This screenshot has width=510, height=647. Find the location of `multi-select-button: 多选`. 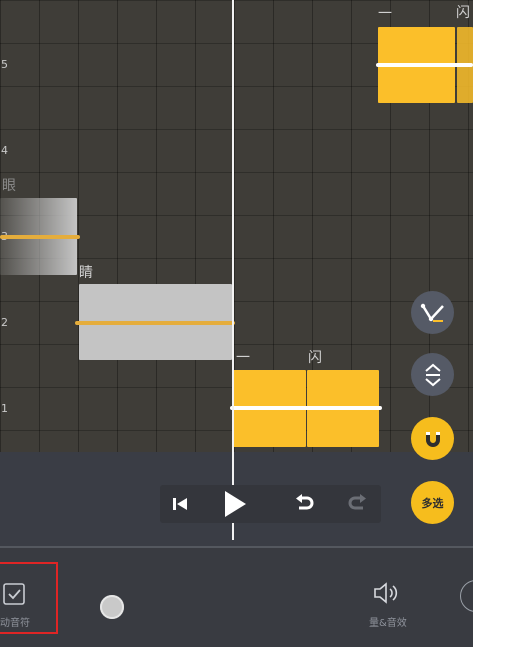

multi-select-button: 多选 is located at coordinates (432, 502).